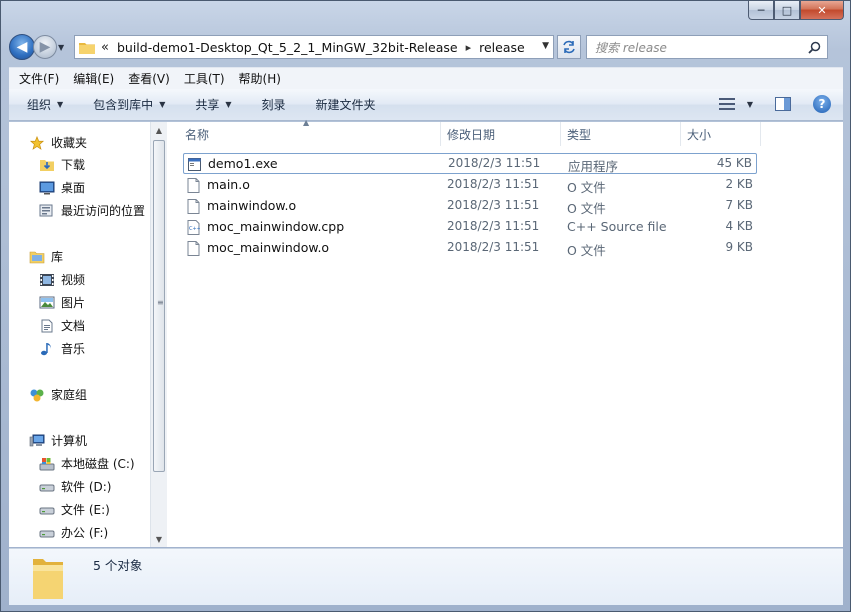 The image size is (851, 612). I want to click on column-header-type: 类型, so click(579, 135).